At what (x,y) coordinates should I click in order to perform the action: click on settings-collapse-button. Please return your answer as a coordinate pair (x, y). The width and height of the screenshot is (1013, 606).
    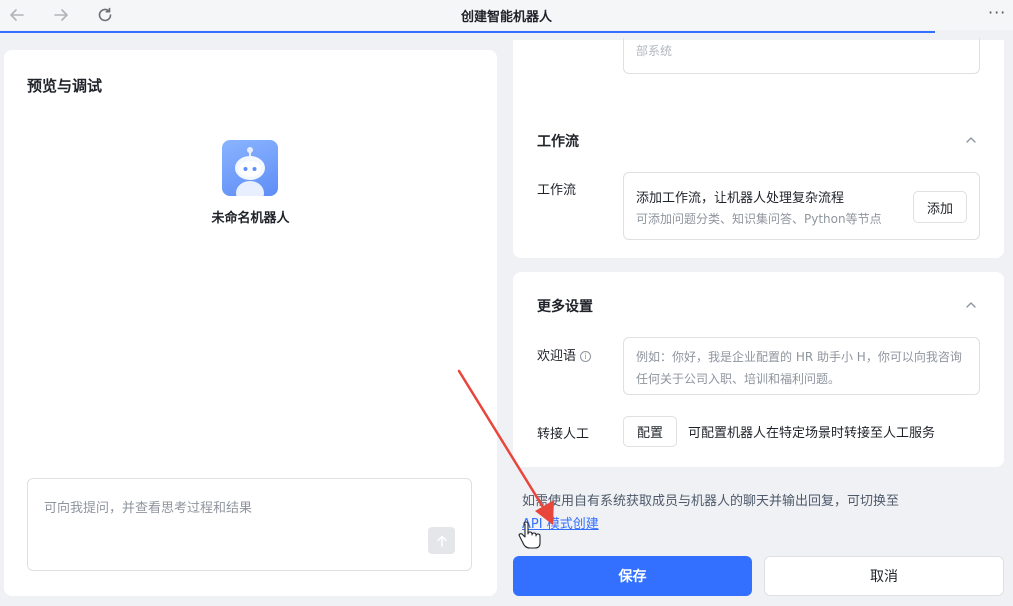
    Looking at the image, I should click on (971, 305).